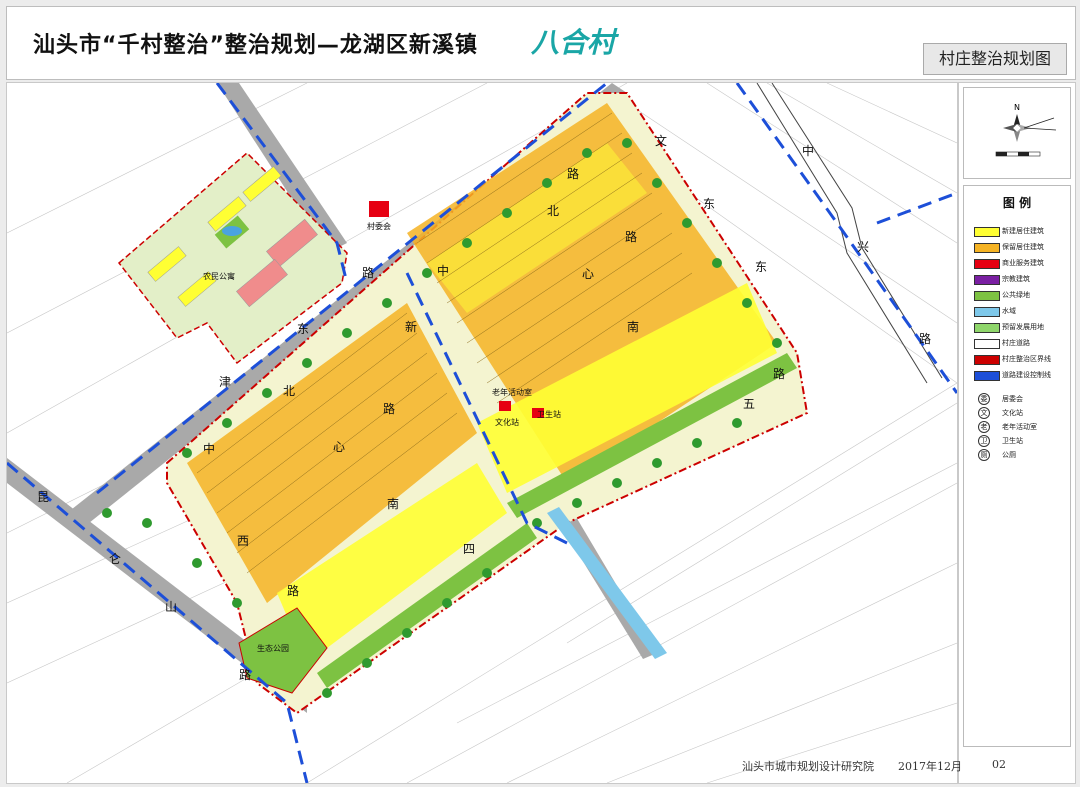 Image resolution: width=1080 pixels, height=787 pixels. Describe the element at coordinates (1019, 427) in the screenshot. I see `legend-label: 老年活动室` at that location.